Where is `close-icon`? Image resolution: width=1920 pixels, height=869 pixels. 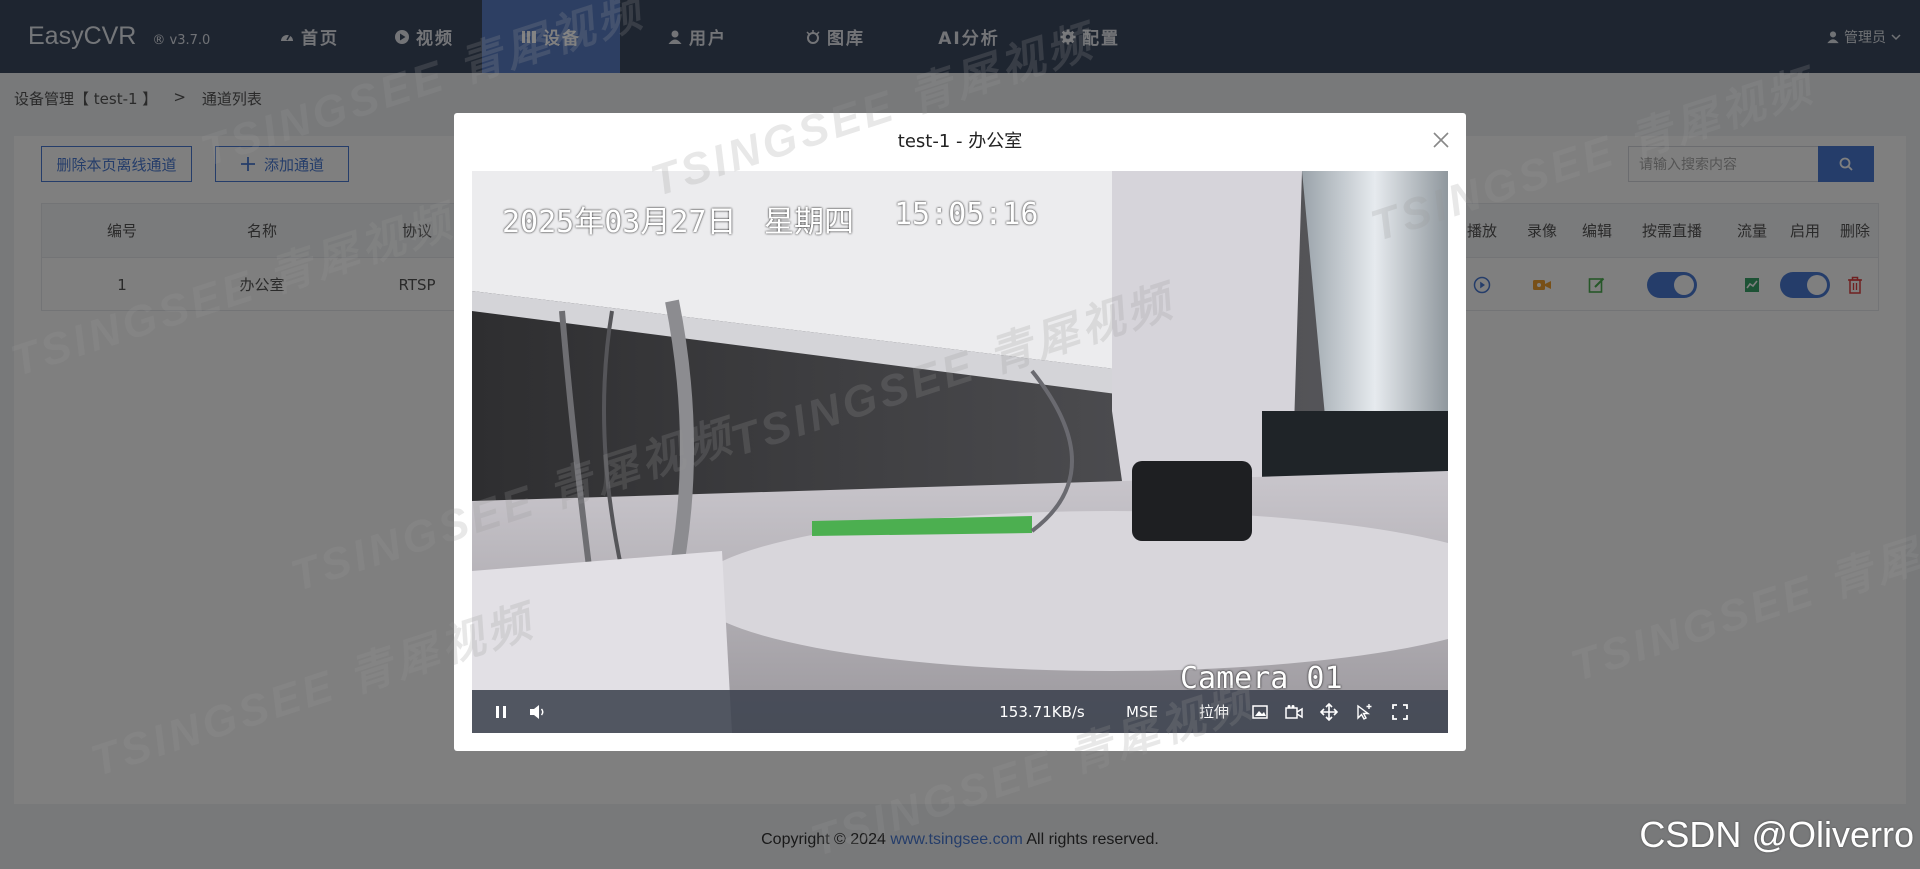 close-icon is located at coordinates (1441, 140).